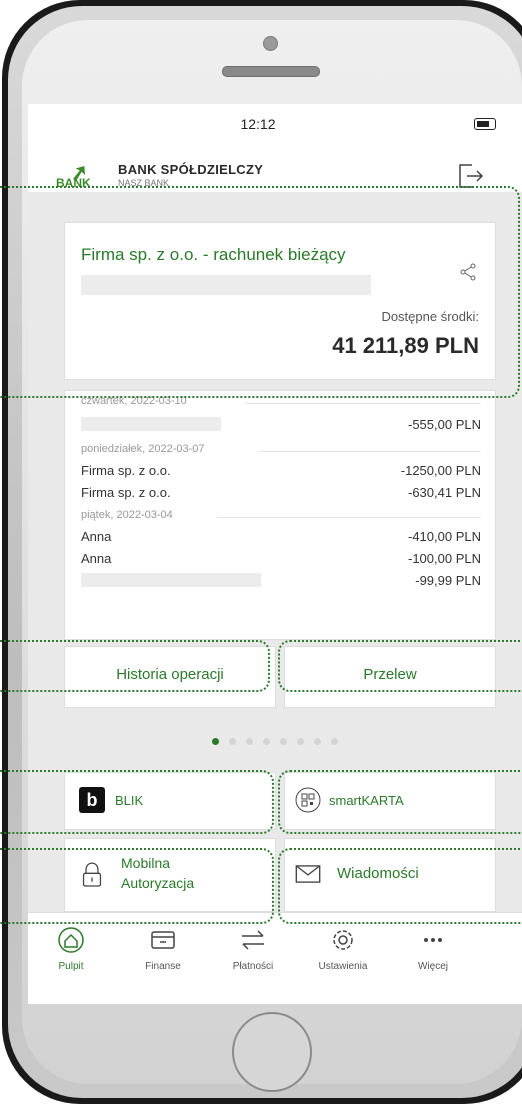 The height and width of the screenshot is (1107, 522). What do you see at coordinates (271, 71) in the screenshot?
I see `speaker-grille` at bounding box center [271, 71].